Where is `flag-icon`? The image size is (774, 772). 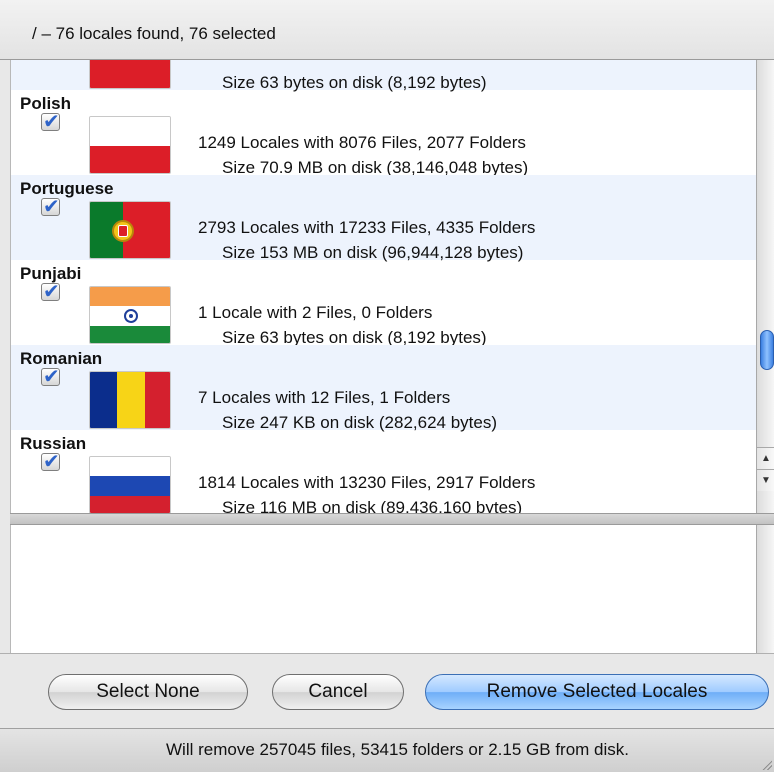 flag-icon is located at coordinates (130, 74).